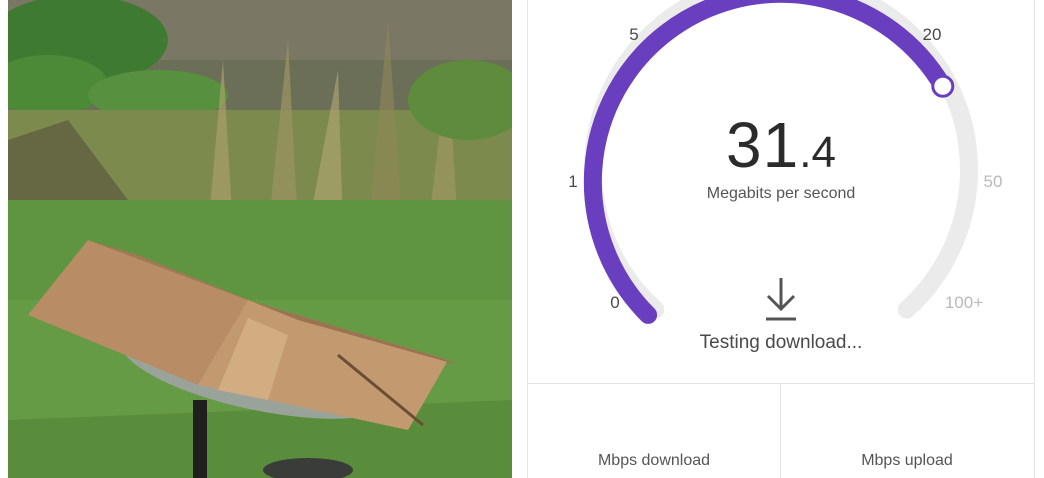 The height and width of the screenshot is (478, 1044). What do you see at coordinates (907, 460) in the screenshot?
I see `upload-result-label: Mbps upload` at bounding box center [907, 460].